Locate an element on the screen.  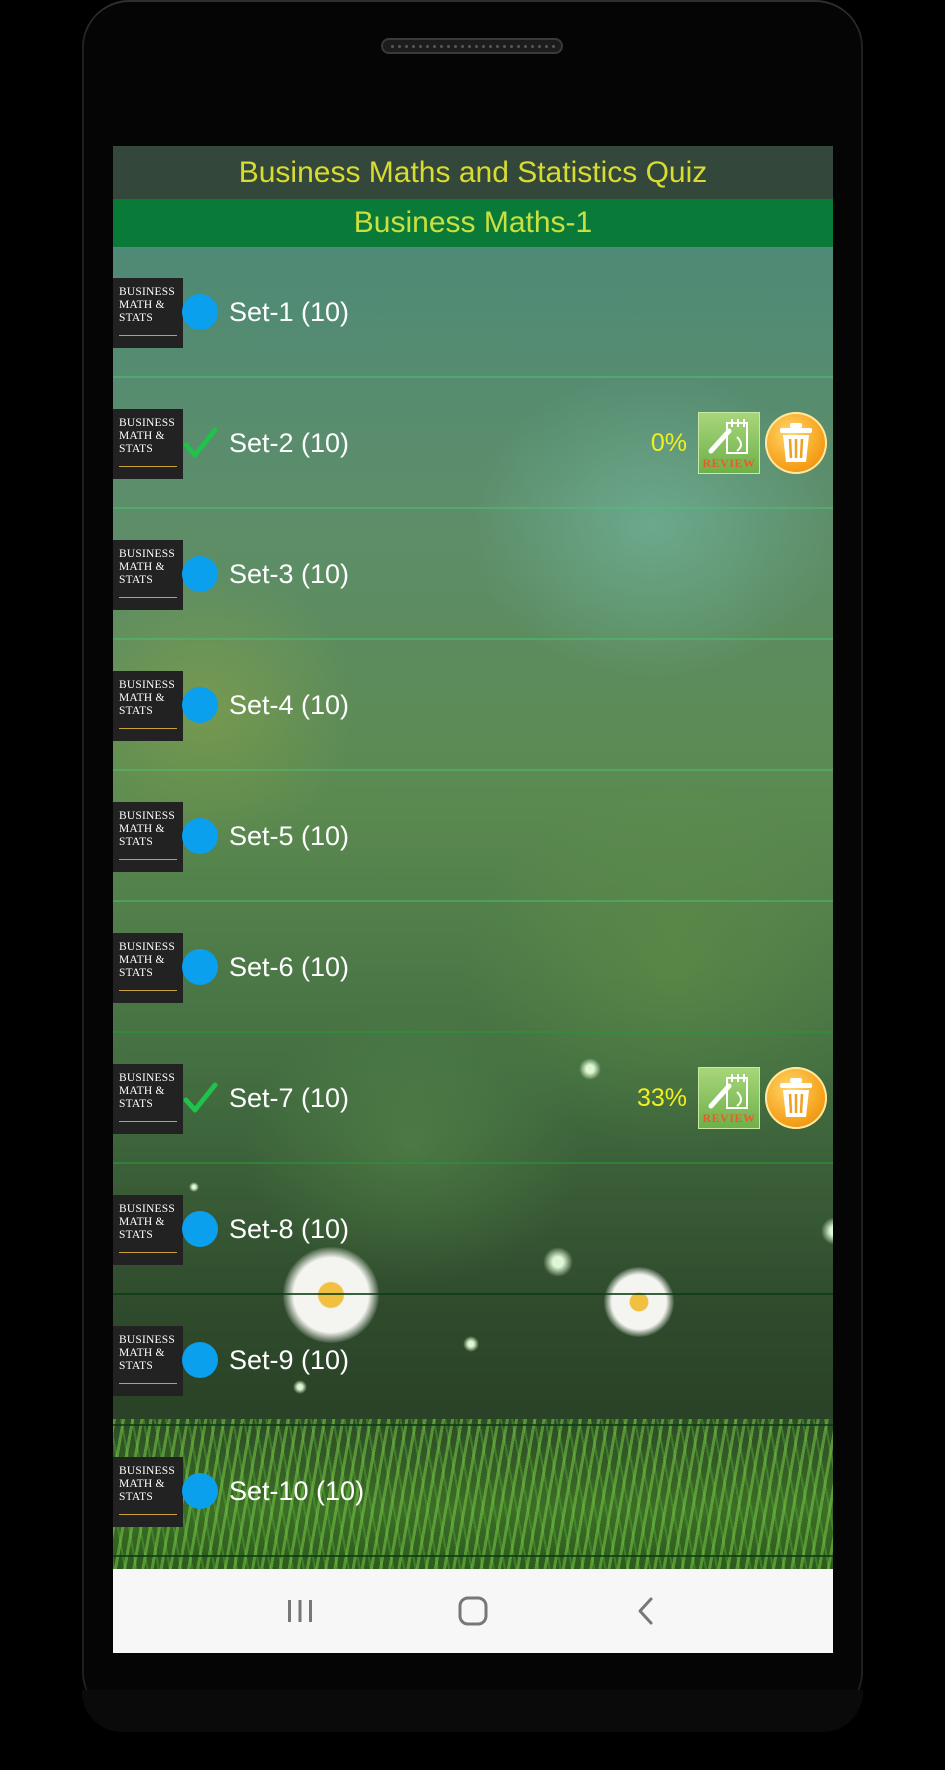
set-row: BUSINESS MATH & STATS Set-7 (10) 33% REVIEW is located at coordinates (473, 1098).